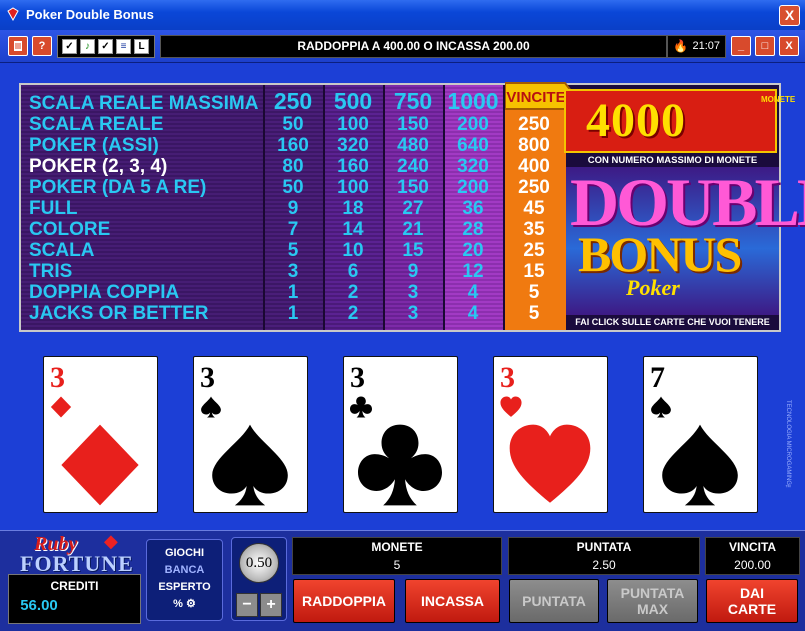 This screenshot has width=805, height=631. What do you see at coordinates (96, 124) in the screenshot?
I see `paytable-hand-name: SCALA REALE` at bounding box center [96, 124].